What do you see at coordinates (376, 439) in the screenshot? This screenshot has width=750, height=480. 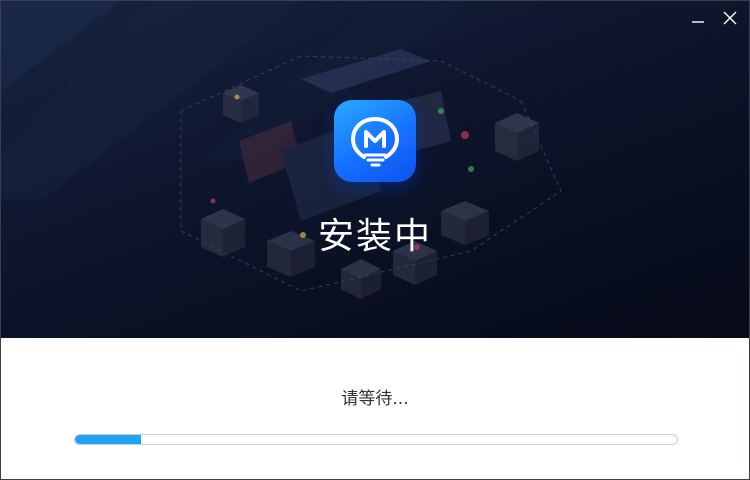 I see `install-progress-bar` at bounding box center [376, 439].